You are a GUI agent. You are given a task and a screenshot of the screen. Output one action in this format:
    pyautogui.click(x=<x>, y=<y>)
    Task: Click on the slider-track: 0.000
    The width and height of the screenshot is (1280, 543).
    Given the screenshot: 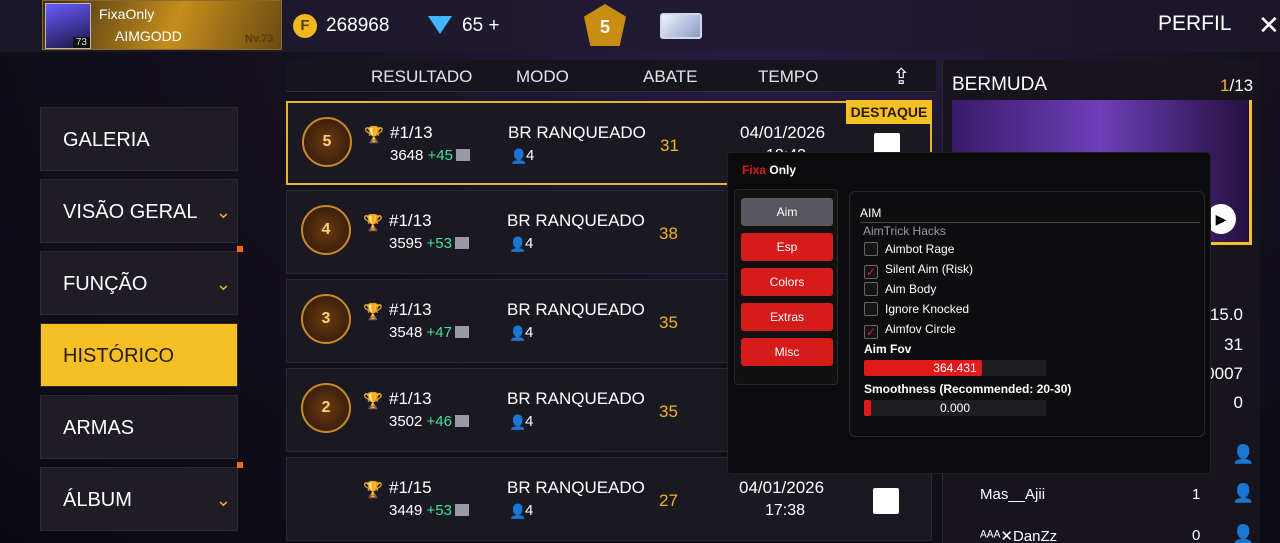 What is the action you would take?
    pyautogui.click(x=955, y=408)
    